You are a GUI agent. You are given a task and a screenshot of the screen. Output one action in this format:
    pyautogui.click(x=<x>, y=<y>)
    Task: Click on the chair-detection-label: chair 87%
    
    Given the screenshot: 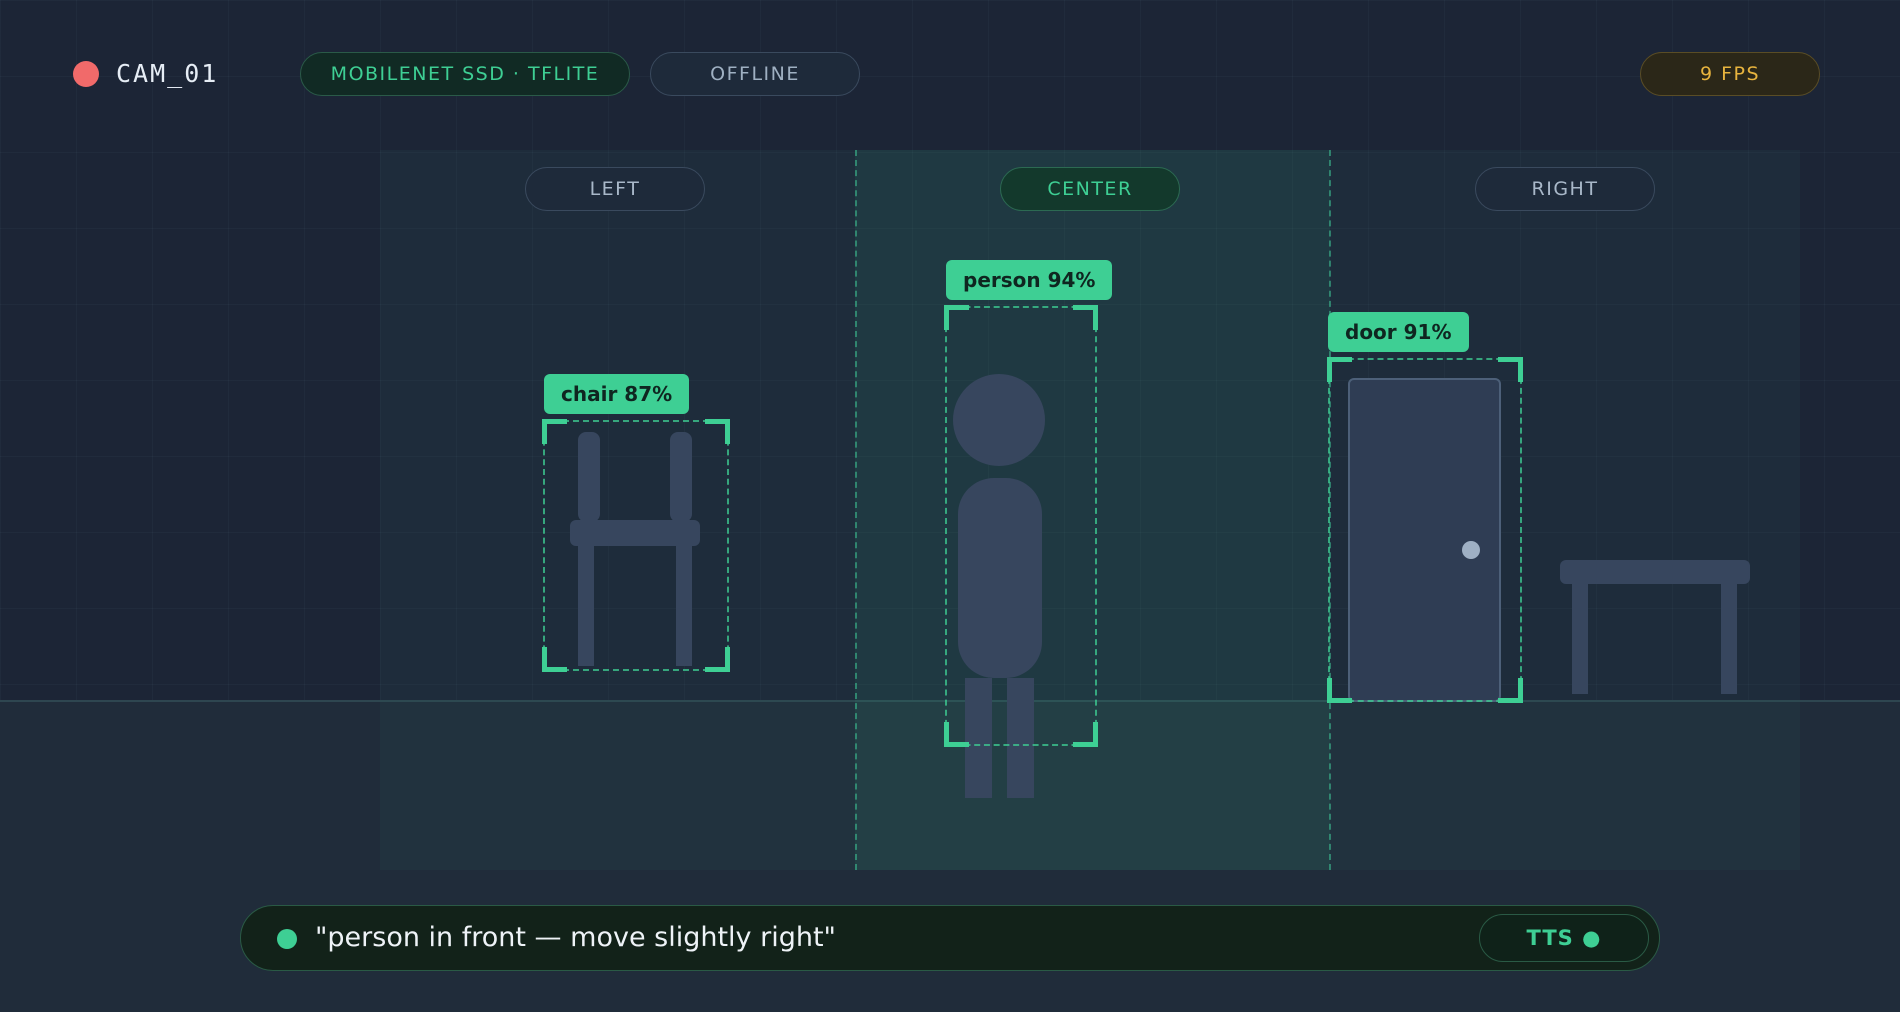 What is the action you would take?
    pyautogui.click(x=617, y=394)
    